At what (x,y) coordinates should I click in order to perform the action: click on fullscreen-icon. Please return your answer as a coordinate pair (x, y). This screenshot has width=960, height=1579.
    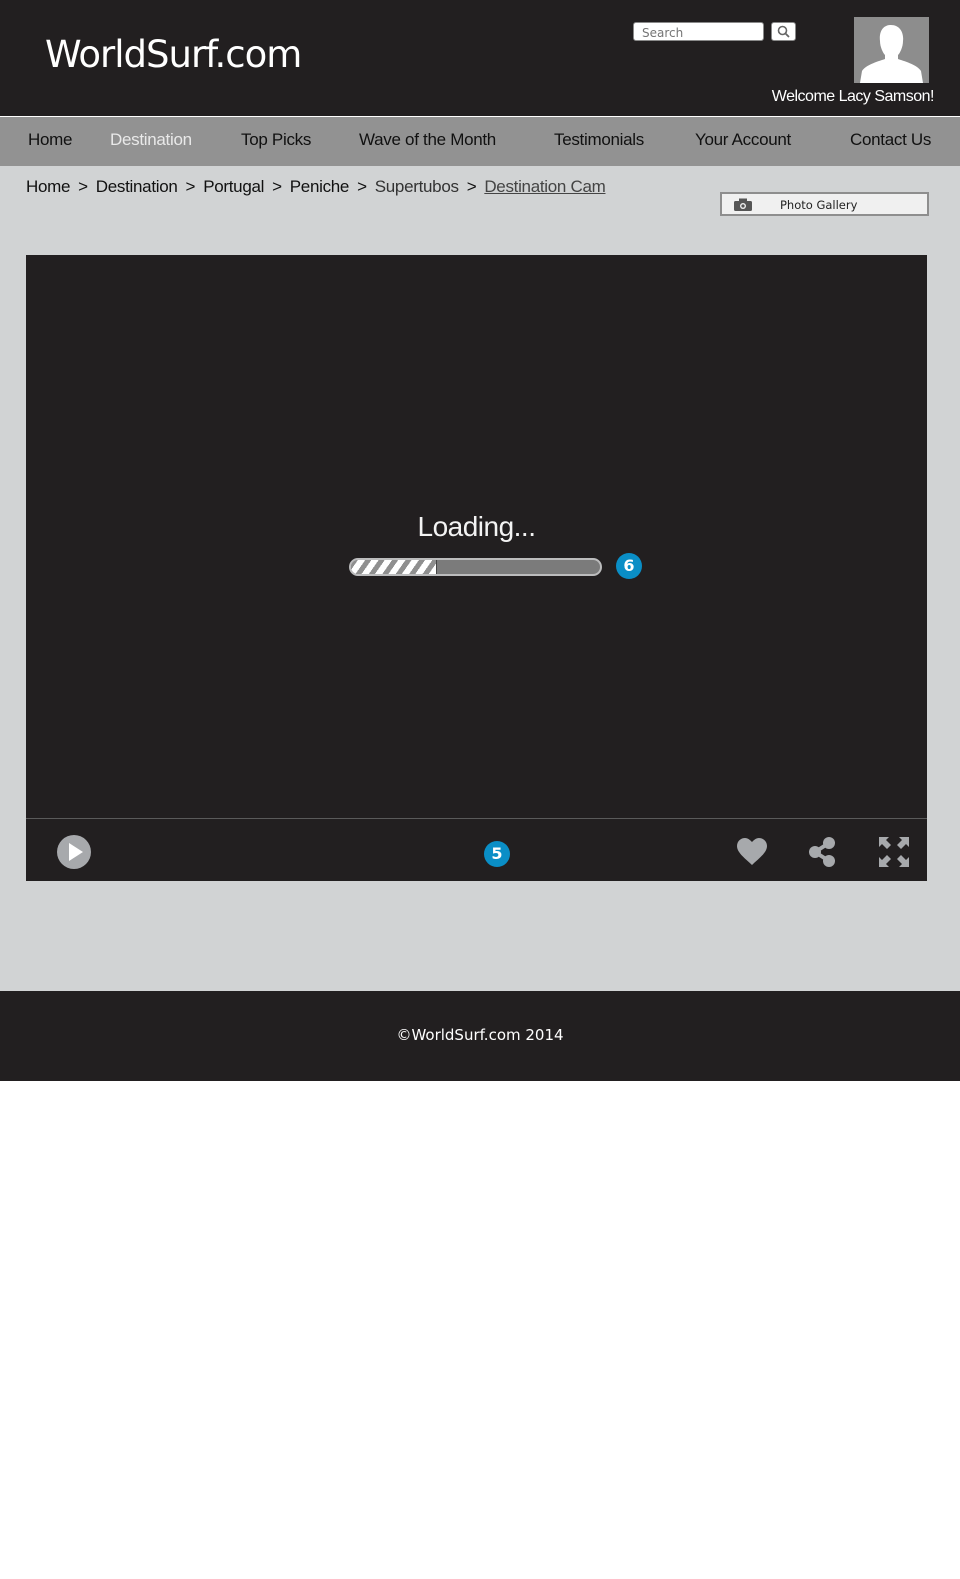
    Looking at the image, I should click on (894, 852).